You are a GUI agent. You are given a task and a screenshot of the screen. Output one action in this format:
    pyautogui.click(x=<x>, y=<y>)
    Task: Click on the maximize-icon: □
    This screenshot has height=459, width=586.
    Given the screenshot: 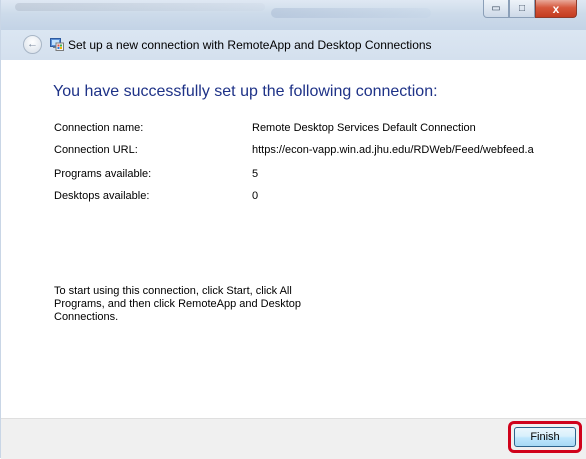 What is the action you would take?
    pyautogui.click(x=522, y=8)
    